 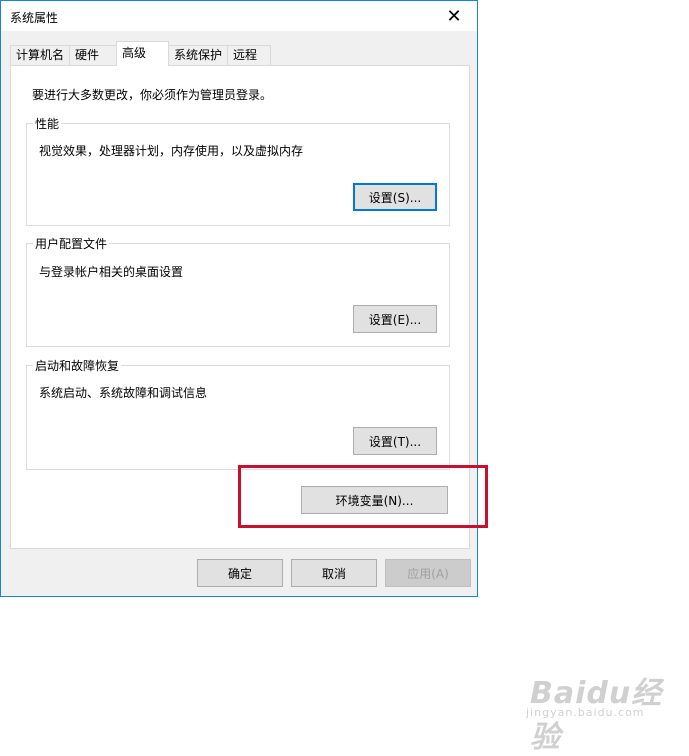 I want to click on user-profiles-title: 用户配置文件, so click(x=71, y=243).